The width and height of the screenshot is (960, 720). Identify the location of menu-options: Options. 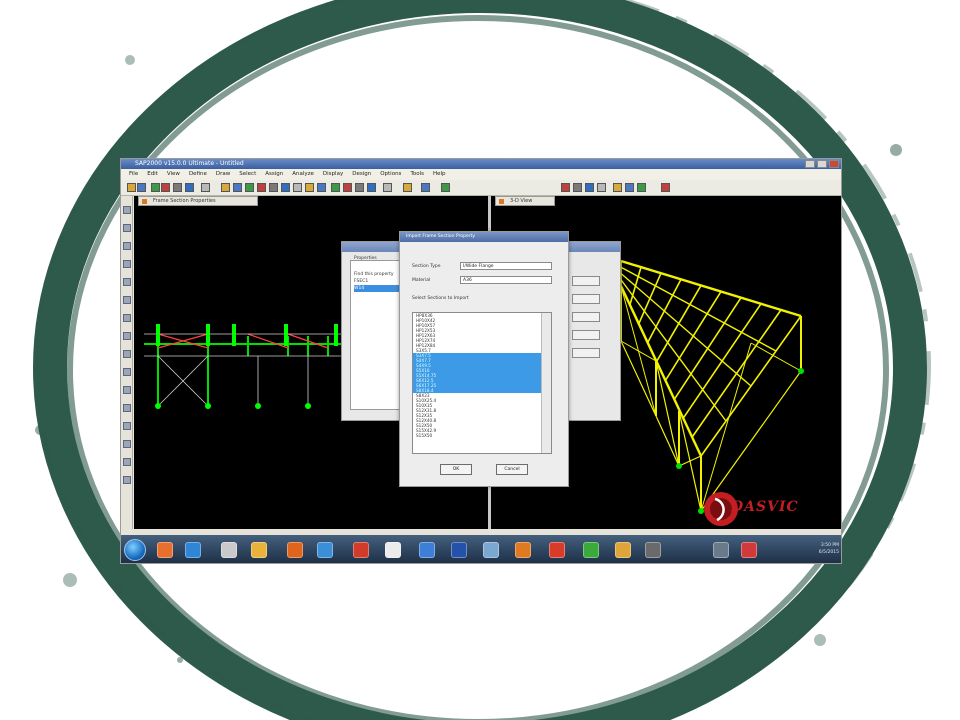
(390, 174).